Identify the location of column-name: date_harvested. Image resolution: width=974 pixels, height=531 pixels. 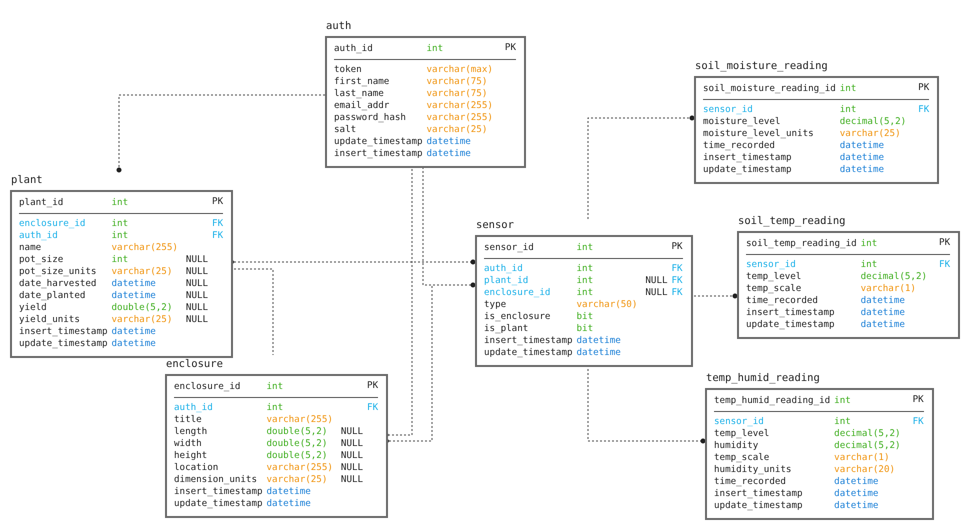
(58, 284).